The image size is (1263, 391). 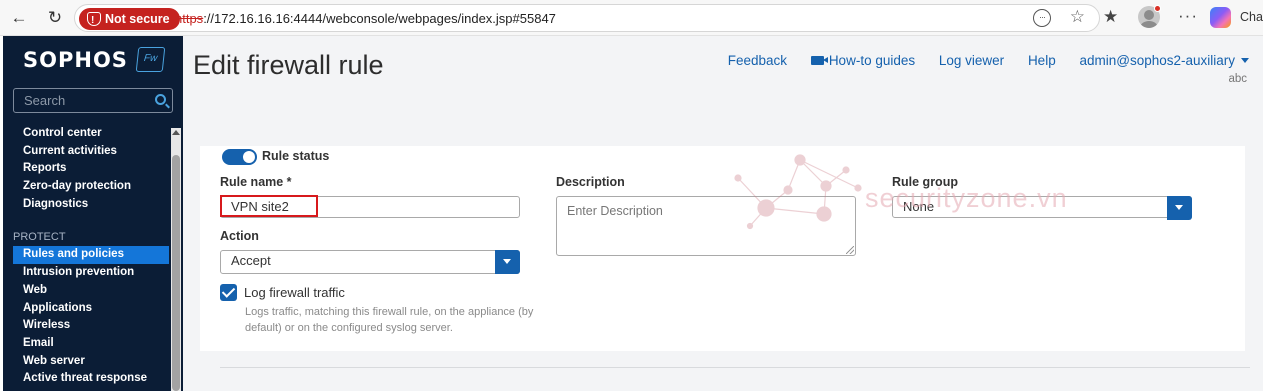 I want to click on url-scheme: https, so click(x=189, y=18).